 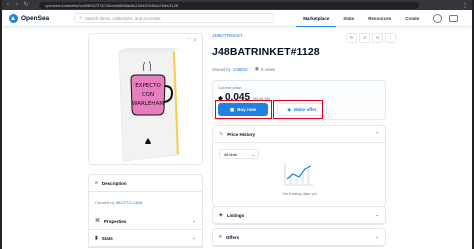 I want to click on heart-icon: ♡, so click(x=189, y=40).